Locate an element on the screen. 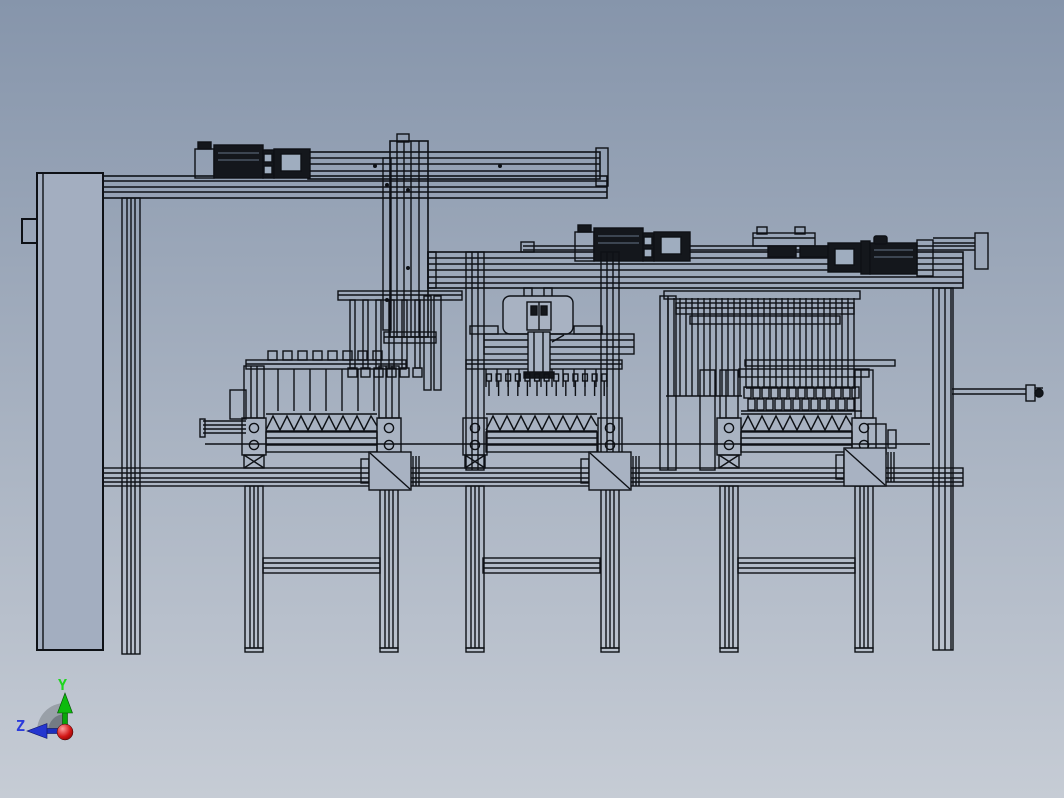 This screenshot has width=1064, height=798. y-axis-label: Y is located at coordinates (62, 685).